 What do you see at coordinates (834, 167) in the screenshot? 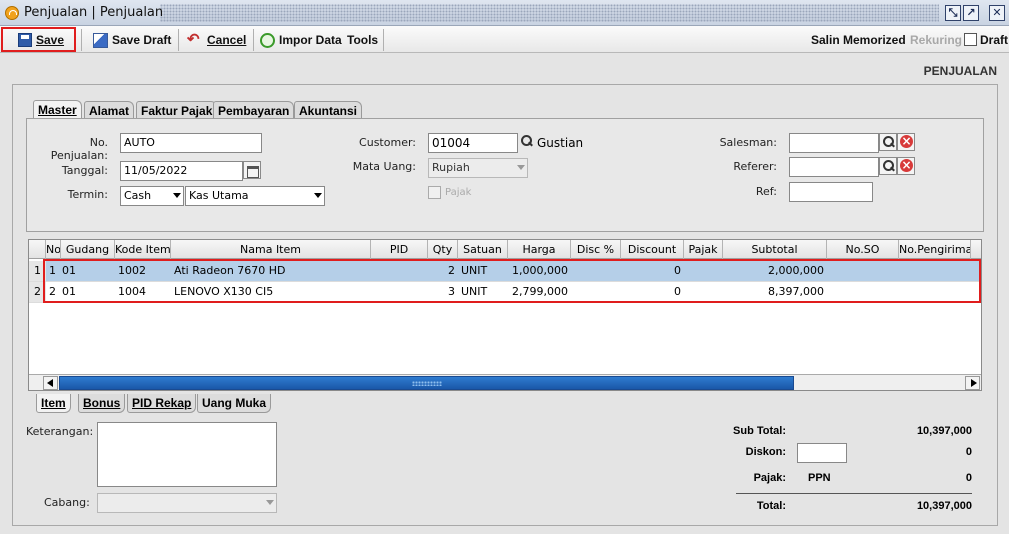
I see `referer-field` at bounding box center [834, 167].